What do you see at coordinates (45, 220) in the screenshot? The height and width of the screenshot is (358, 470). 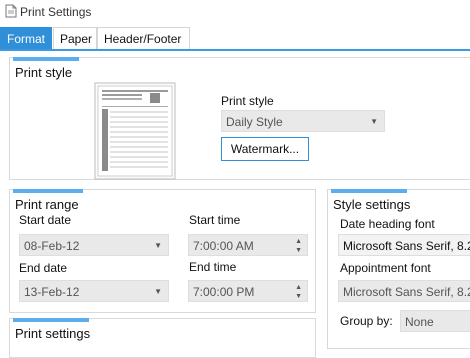 I see `start-date-label: Start date` at bounding box center [45, 220].